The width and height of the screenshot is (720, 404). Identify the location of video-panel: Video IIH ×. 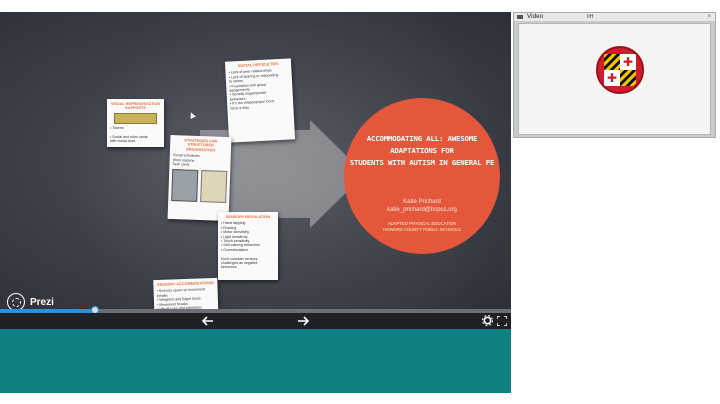
(614, 75).